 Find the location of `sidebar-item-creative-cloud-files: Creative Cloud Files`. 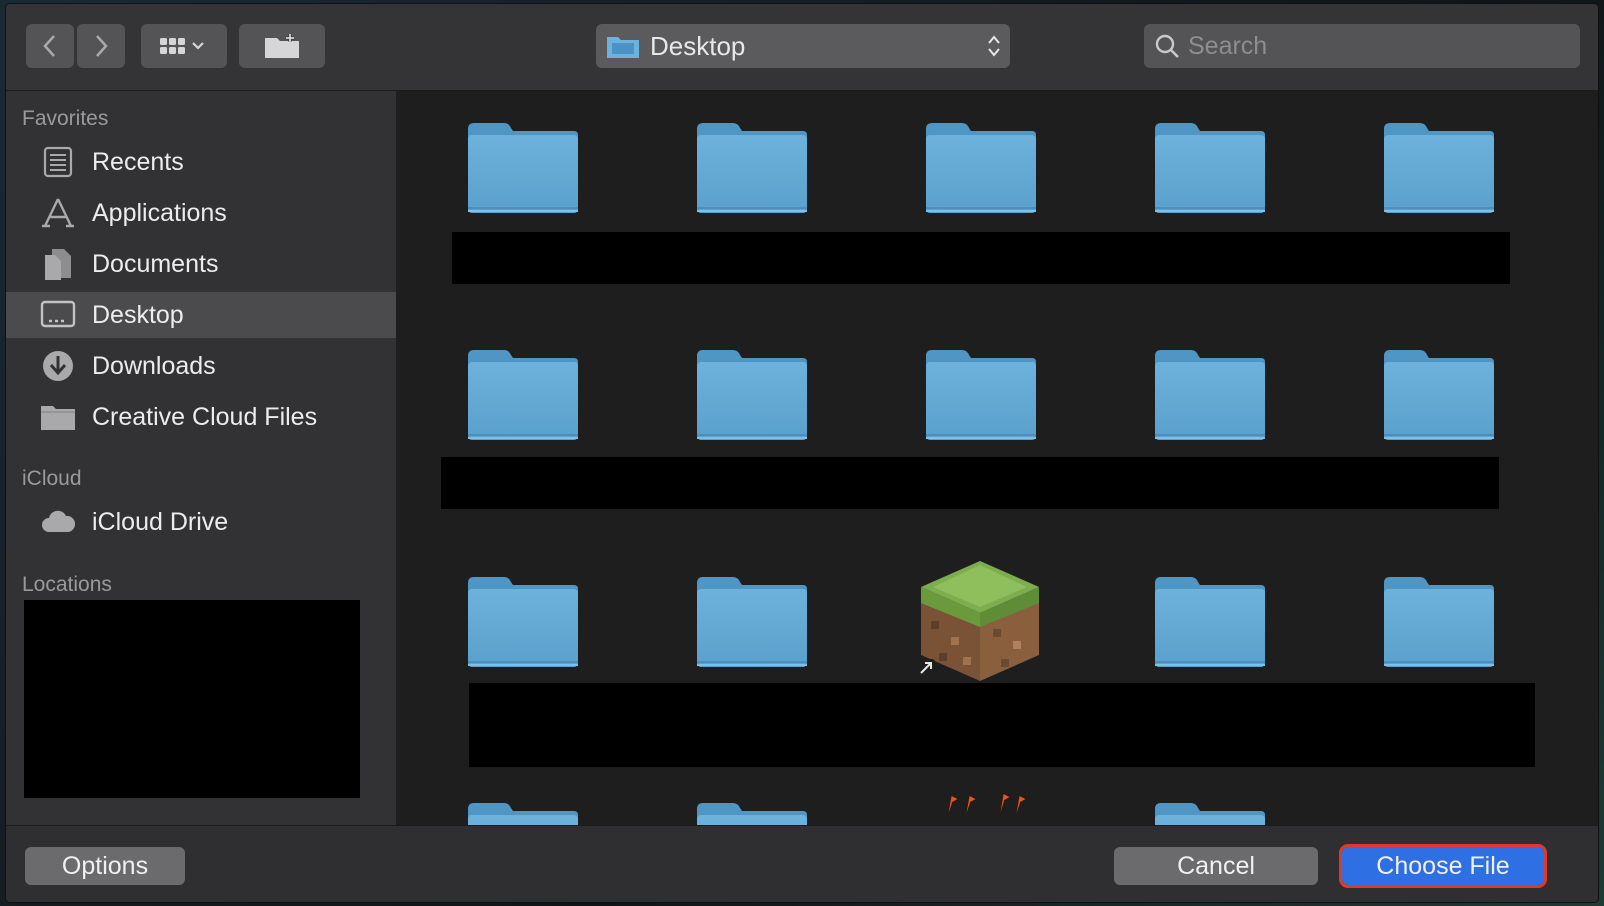

sidebar-item-creative-cloud-files: Creative Cloud Files is located at coordinates (201, 417).